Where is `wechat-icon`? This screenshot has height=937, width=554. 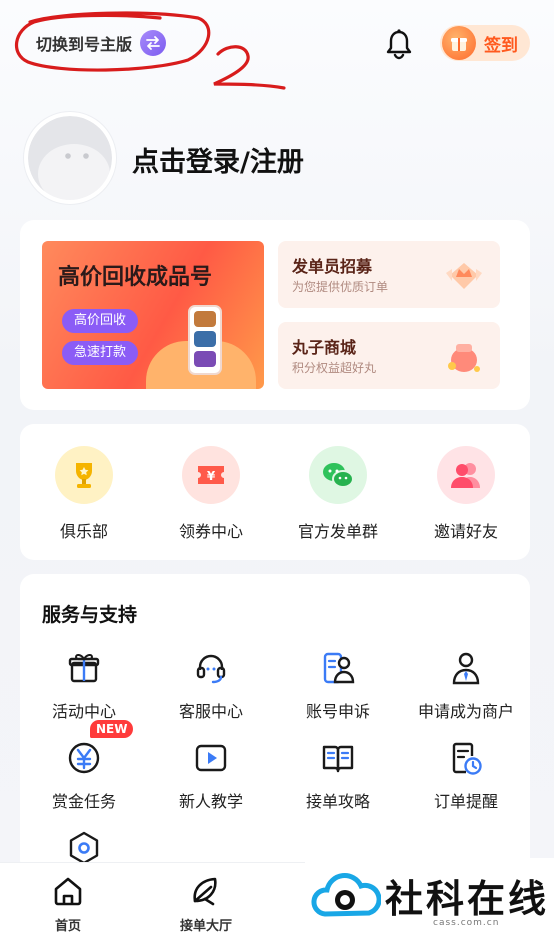 wechat-icon is located at coordinates (338, 475).